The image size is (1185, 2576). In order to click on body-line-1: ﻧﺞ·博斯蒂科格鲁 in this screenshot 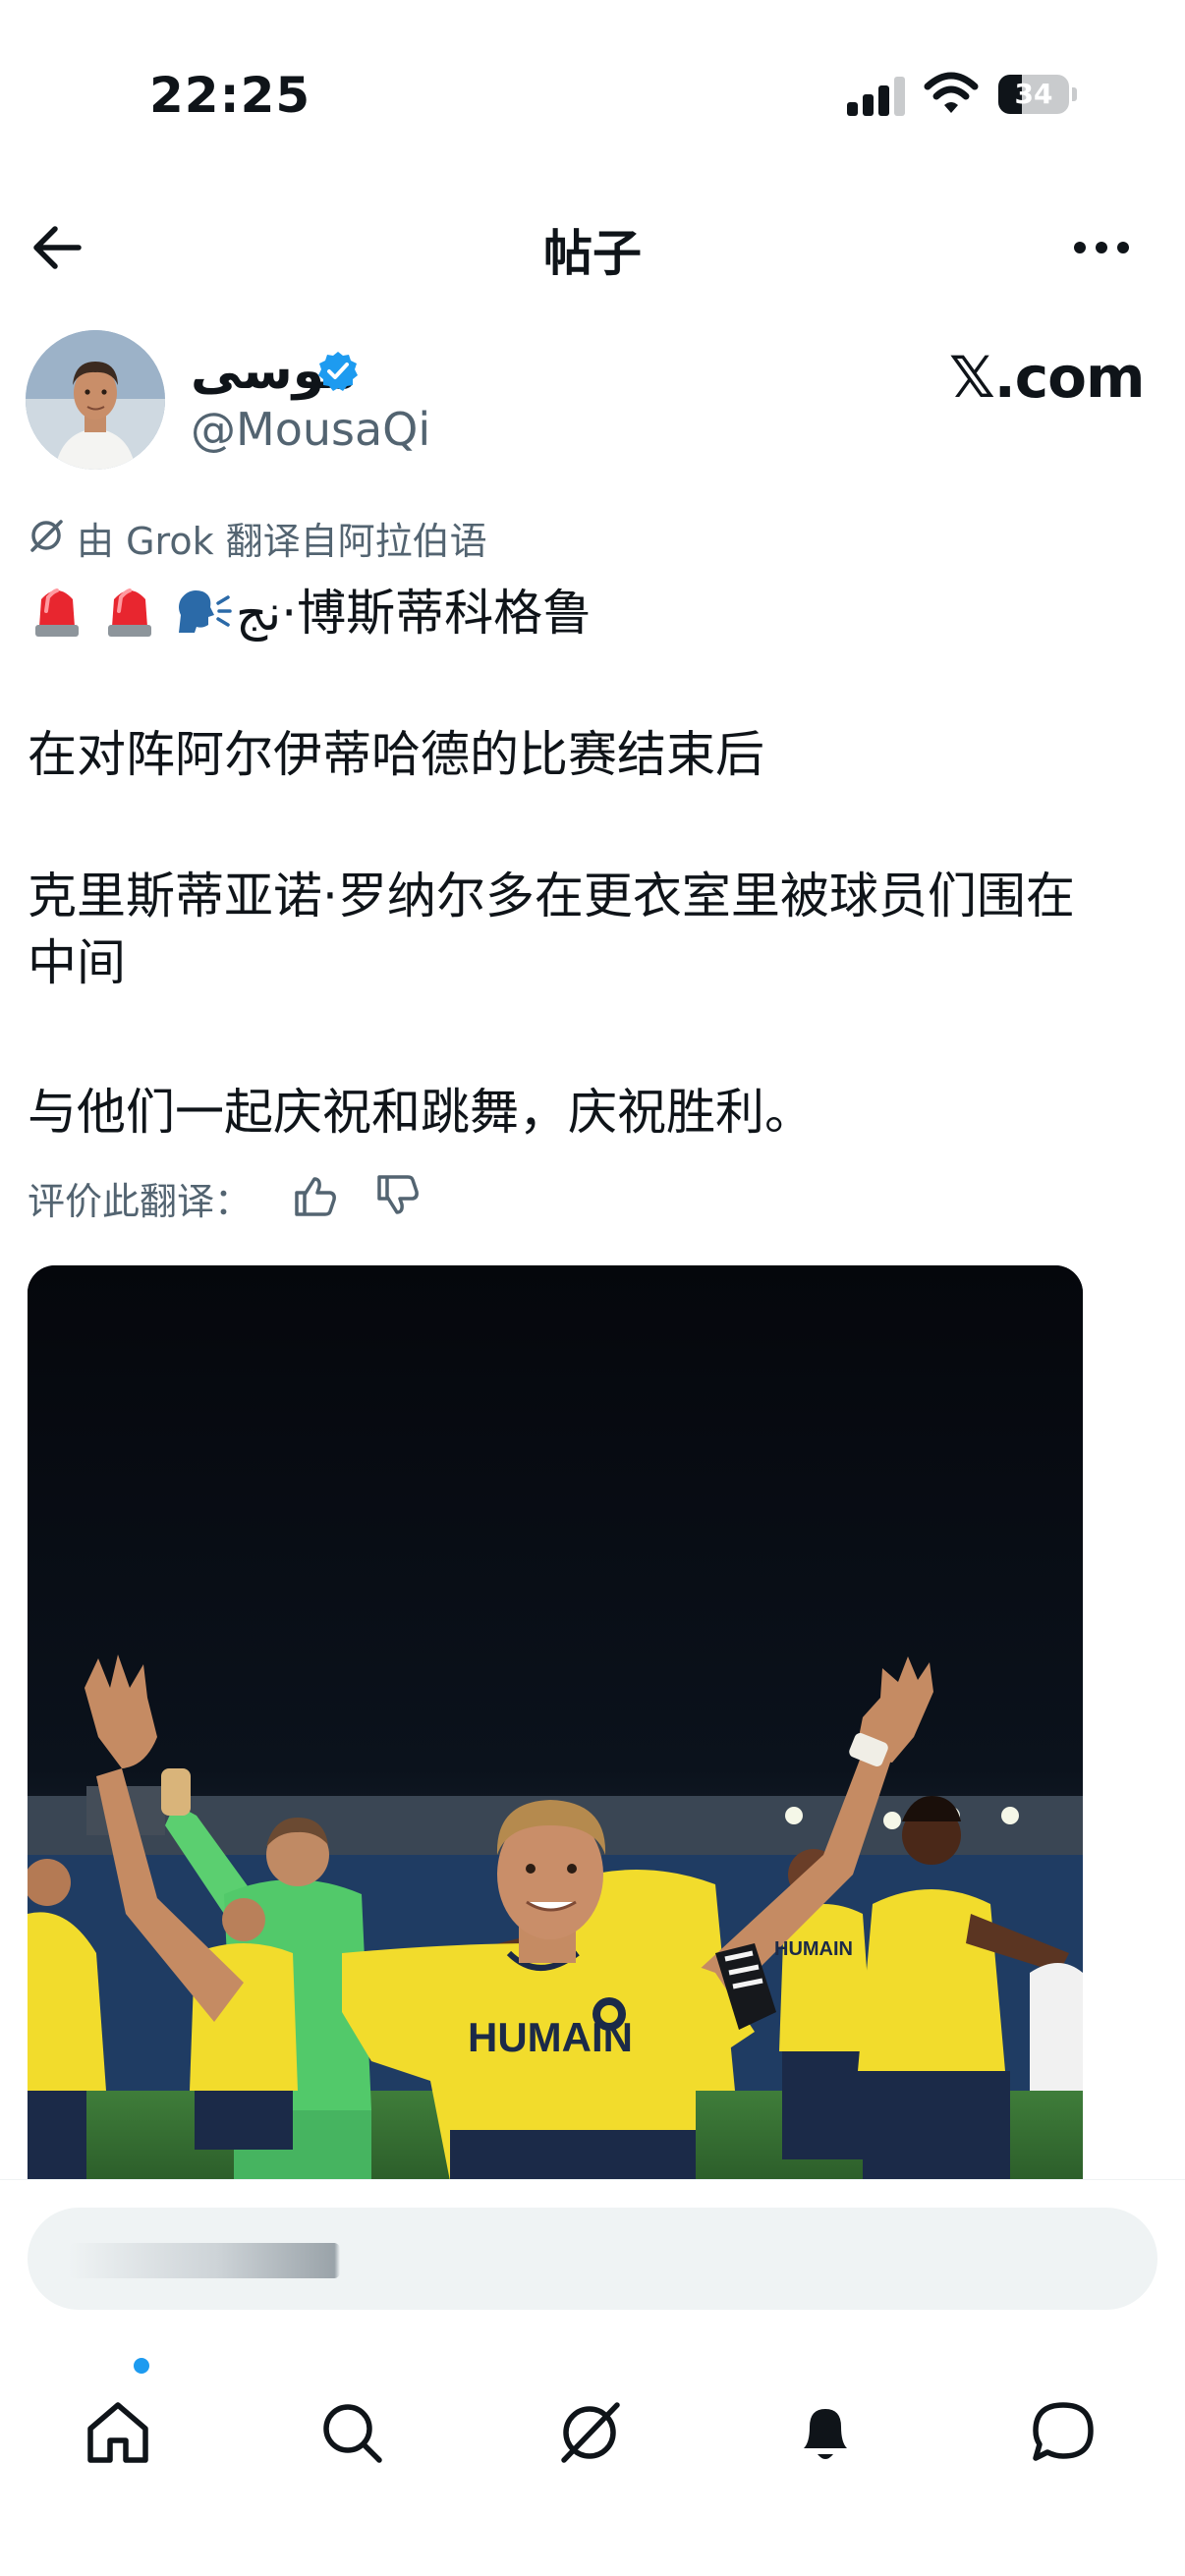, I will do `click(414, 613)`.